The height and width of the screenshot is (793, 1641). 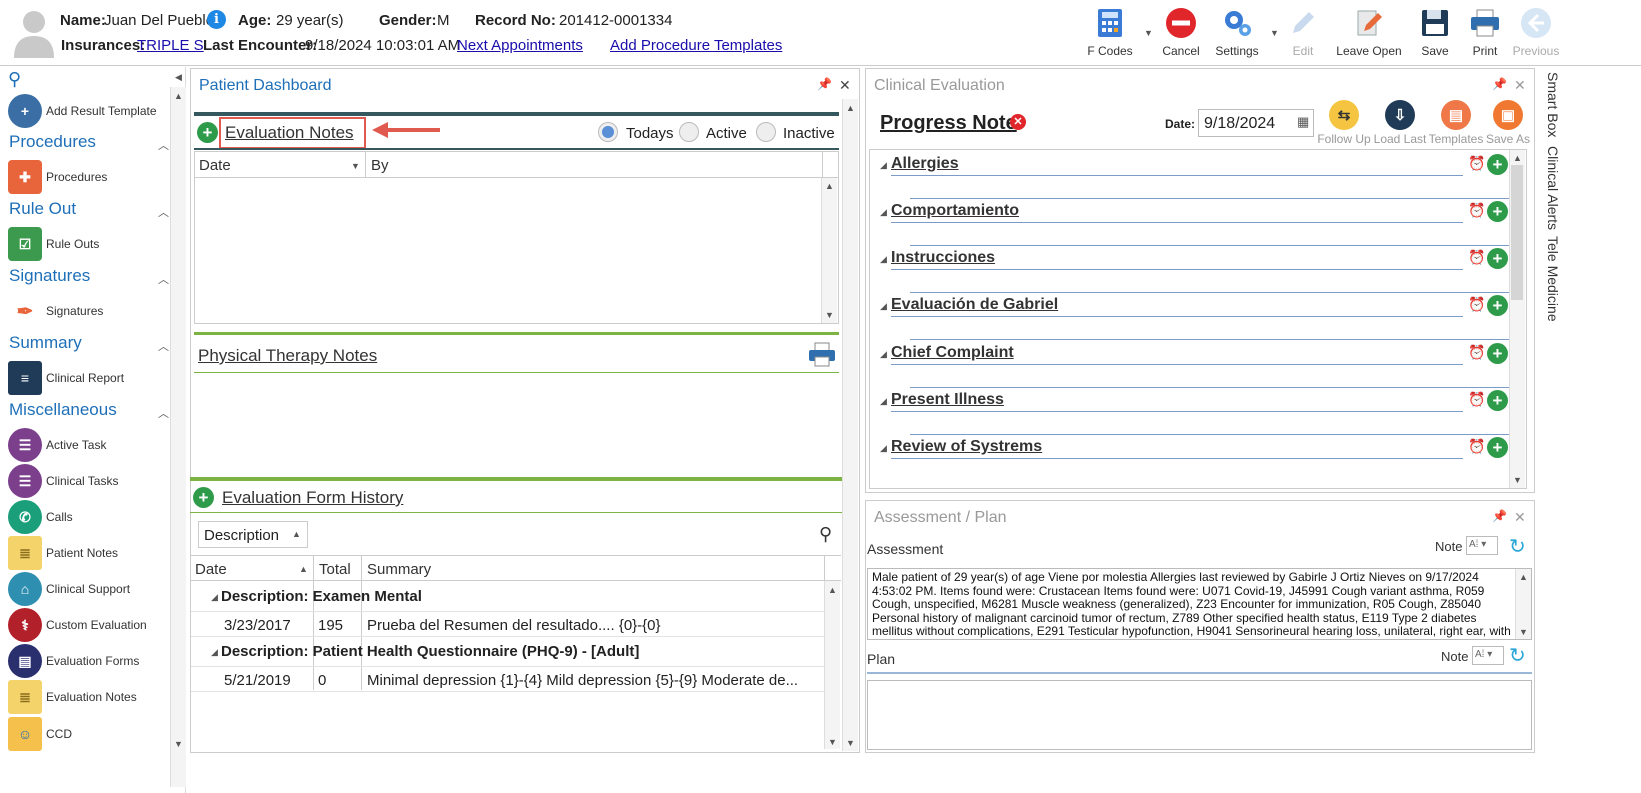 What do you see at coordinates (253, 534) in the screenshot?
I see `group-by-dropdown: Description ▲` at bounding box center [253, 534].